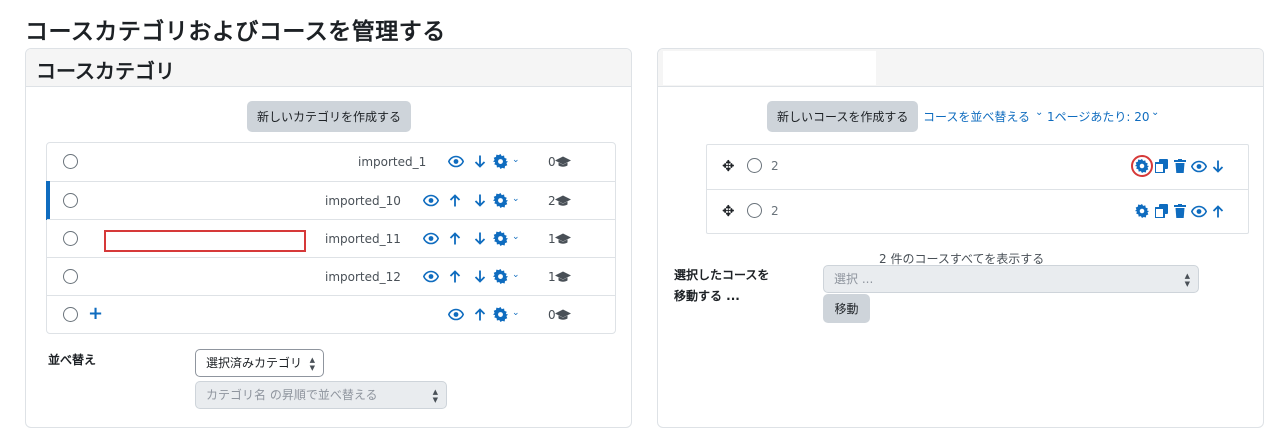  I want to click on expand-plus-icon: +, so click(95, 314).